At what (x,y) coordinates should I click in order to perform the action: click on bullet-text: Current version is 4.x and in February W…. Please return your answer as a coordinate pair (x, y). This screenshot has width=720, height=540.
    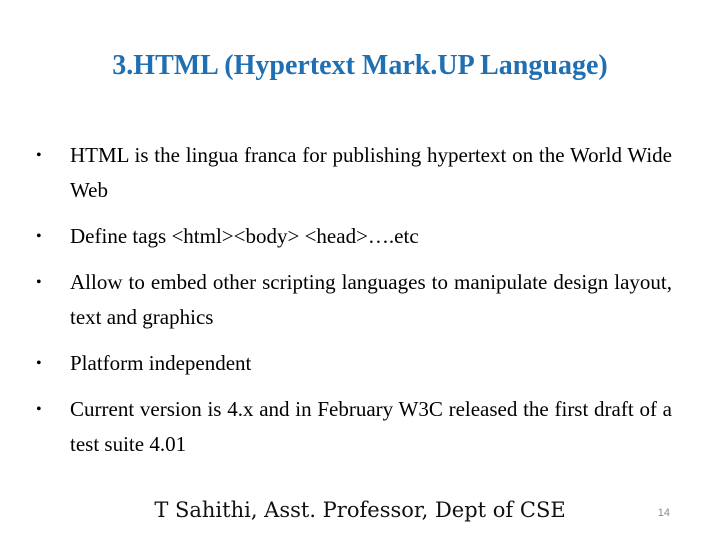
    Looking at the image, I should click on (371, 426).